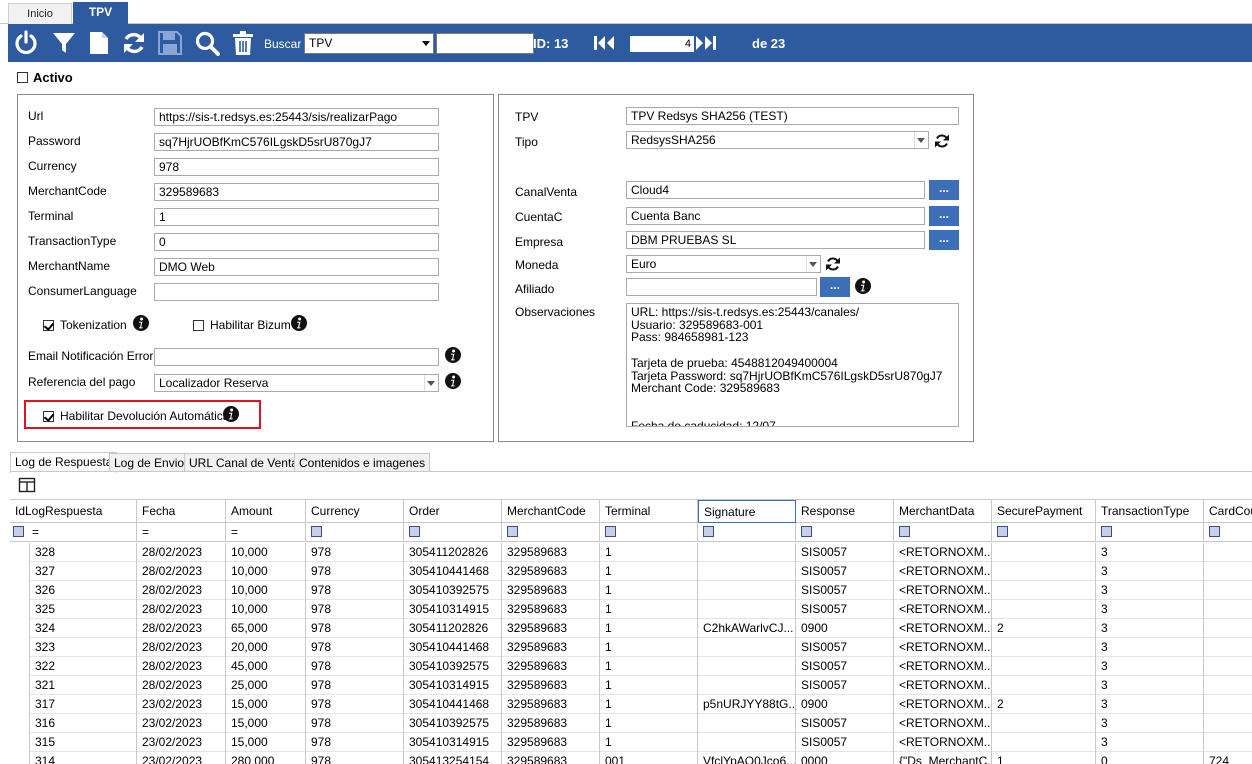 This screenshot has width=1252, height=764. Describe the element at coordinates (775, 190) in the screenshot. I see `canalventa-field: Cloud4` at that location.